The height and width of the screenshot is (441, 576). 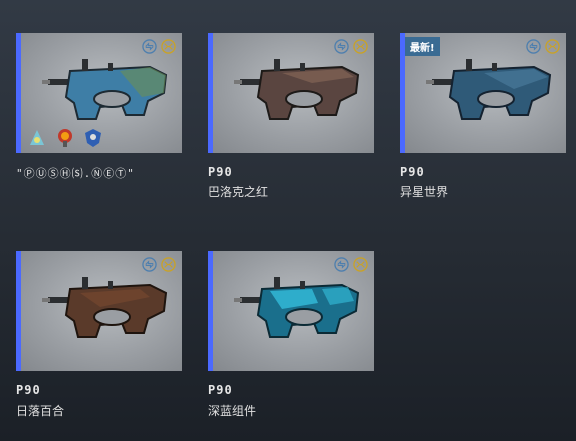 I want to click on skin-name: 异星世界, so click(x=424, y=192).